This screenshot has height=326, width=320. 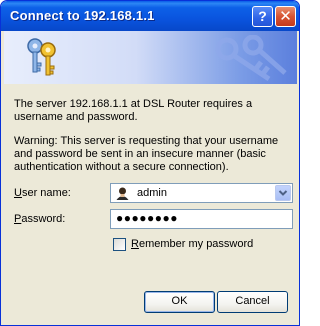 What do you see at coordinates (119, 244) in the screenshot?
I see `remember-password-checkbox` at bounding box center [119, 244].